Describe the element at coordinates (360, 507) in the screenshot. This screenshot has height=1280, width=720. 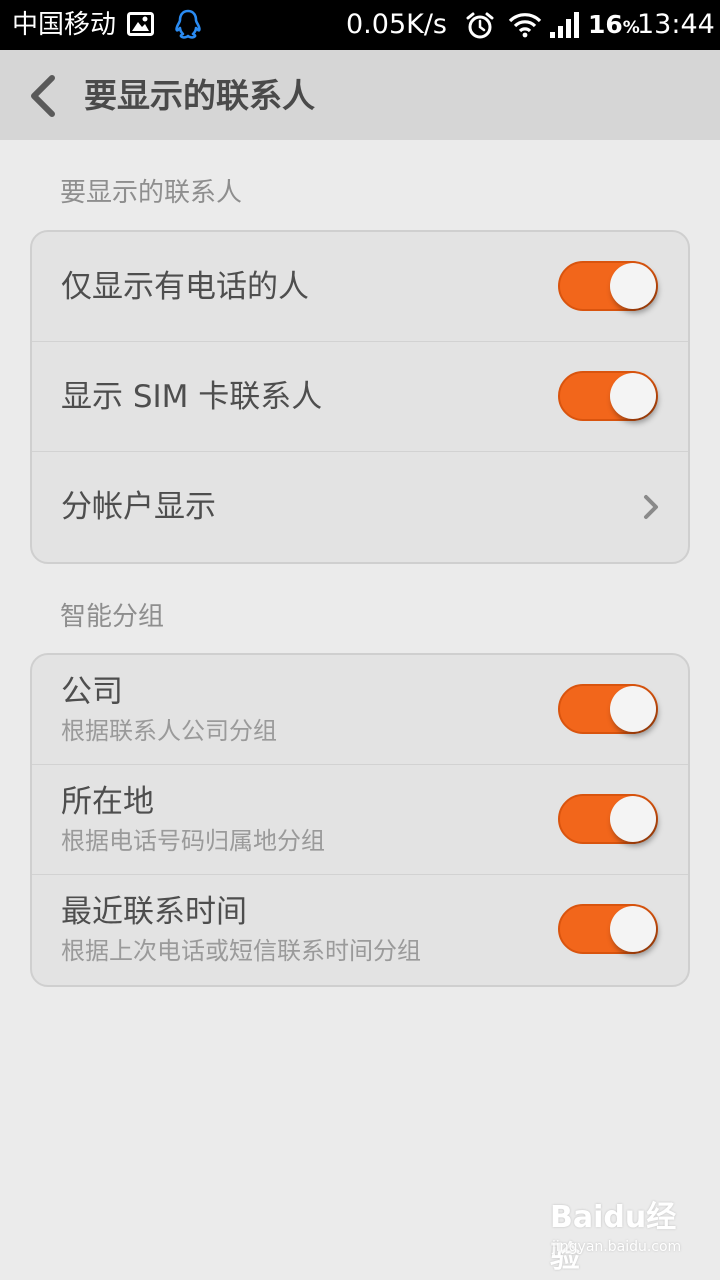
I see `row-by-account: 分帐户显示` at that location.